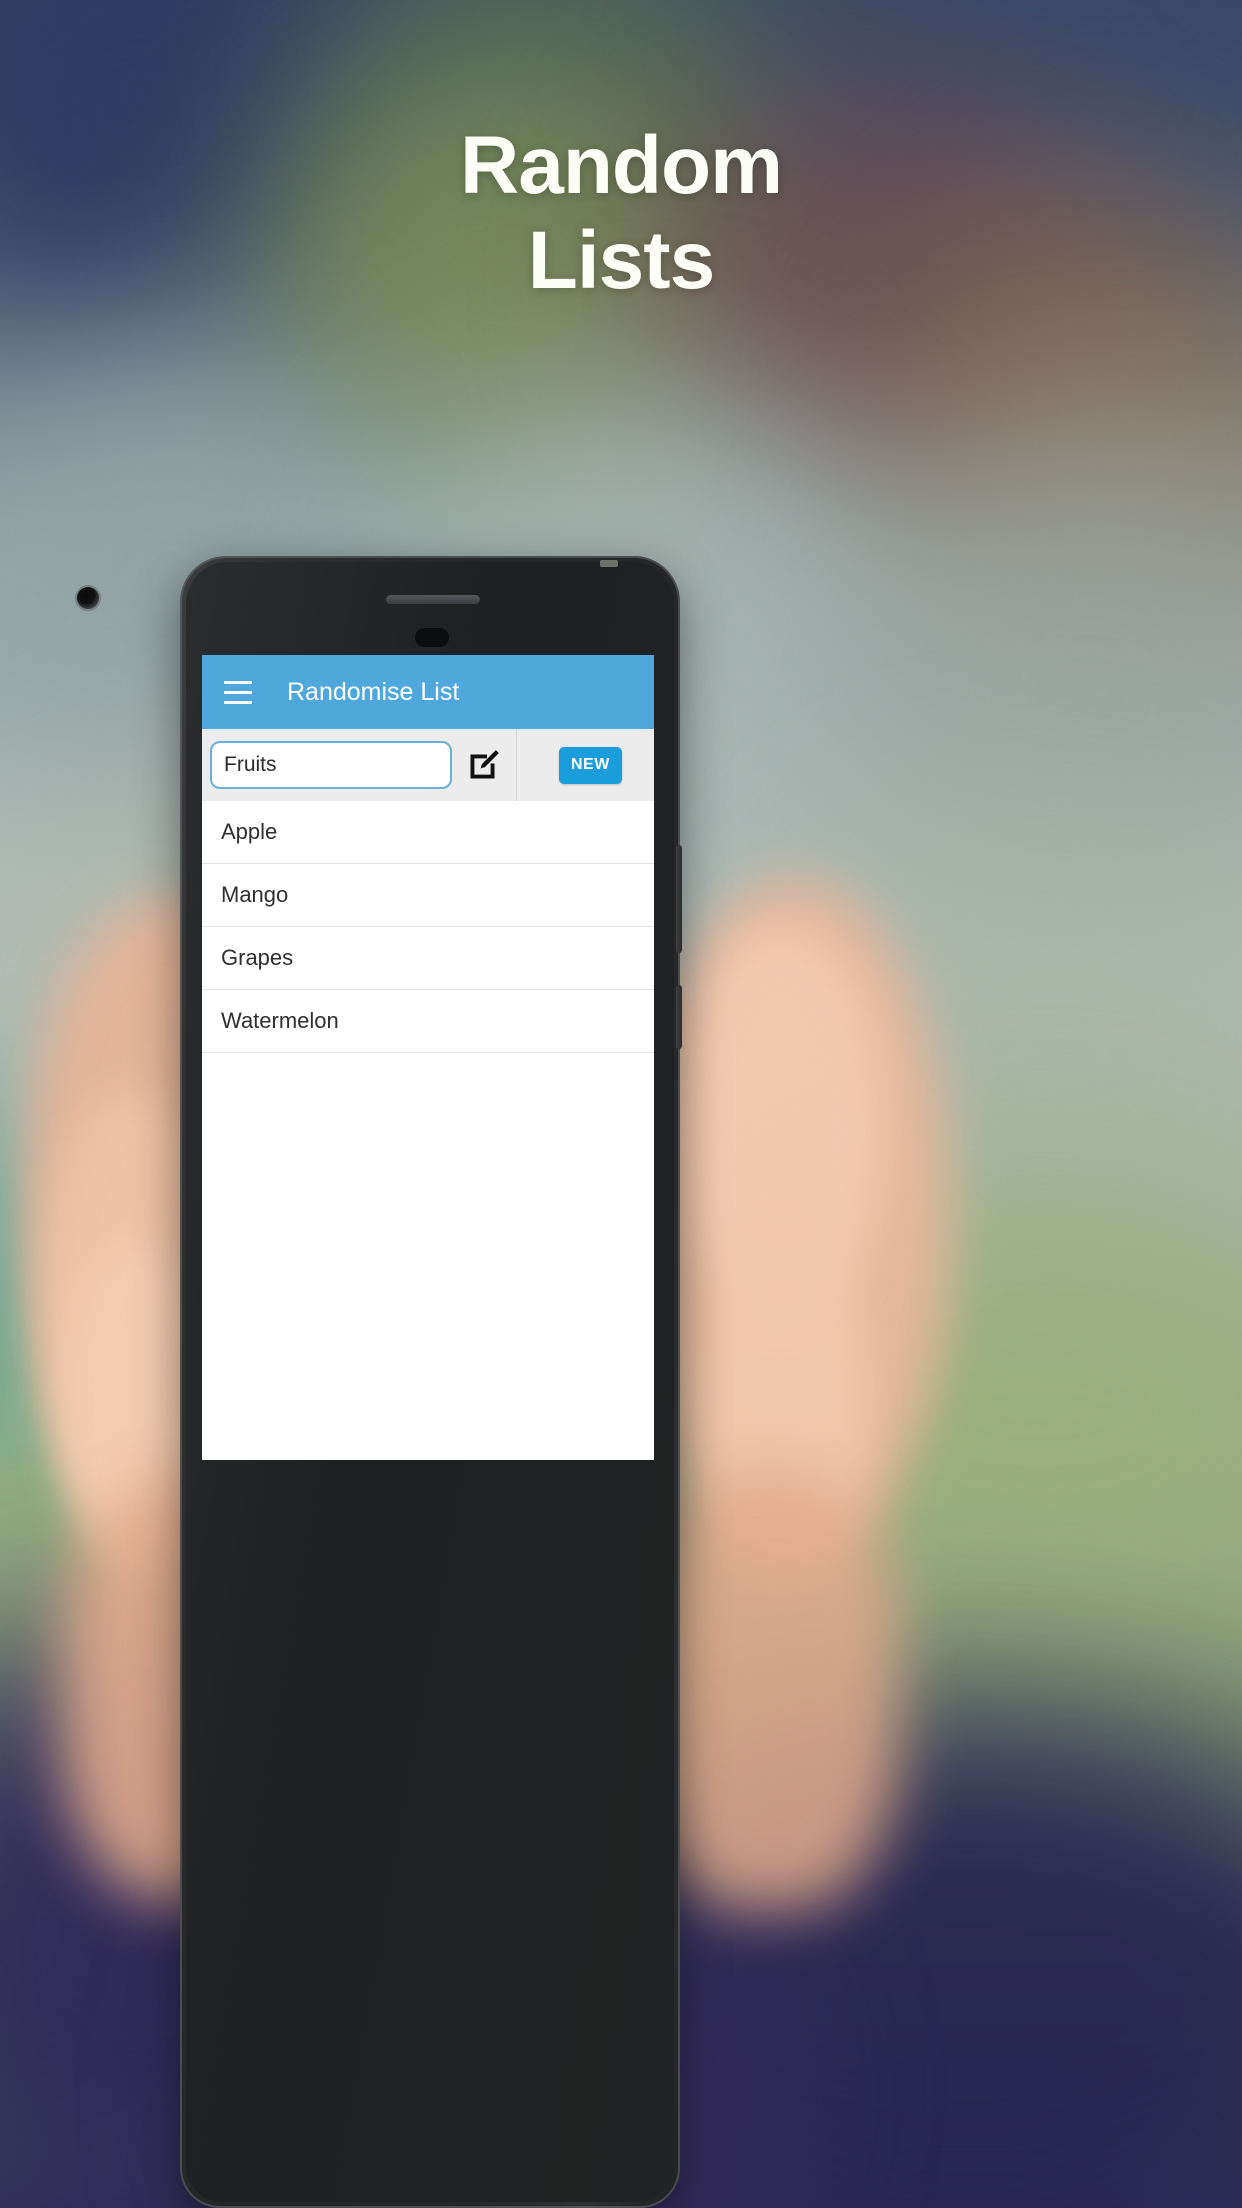 Image resolution: width=1242 pixels, height=2208 pixels. What do you see at coordinates (331, 765) in the screenshot?
I see `list-name-input: Fruits` at bounding box center [331, 765].